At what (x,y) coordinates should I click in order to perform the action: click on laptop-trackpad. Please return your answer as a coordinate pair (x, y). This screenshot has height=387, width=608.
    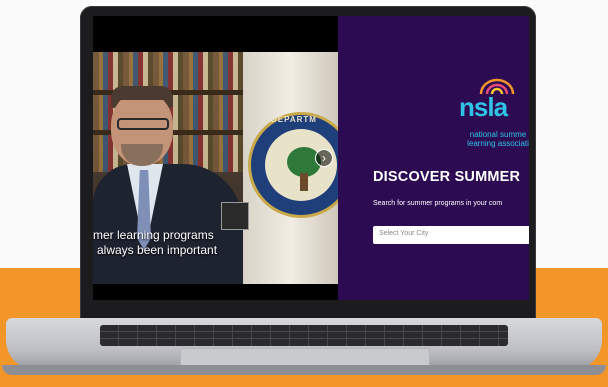
    Looking at the image, I should click on (305, 357).